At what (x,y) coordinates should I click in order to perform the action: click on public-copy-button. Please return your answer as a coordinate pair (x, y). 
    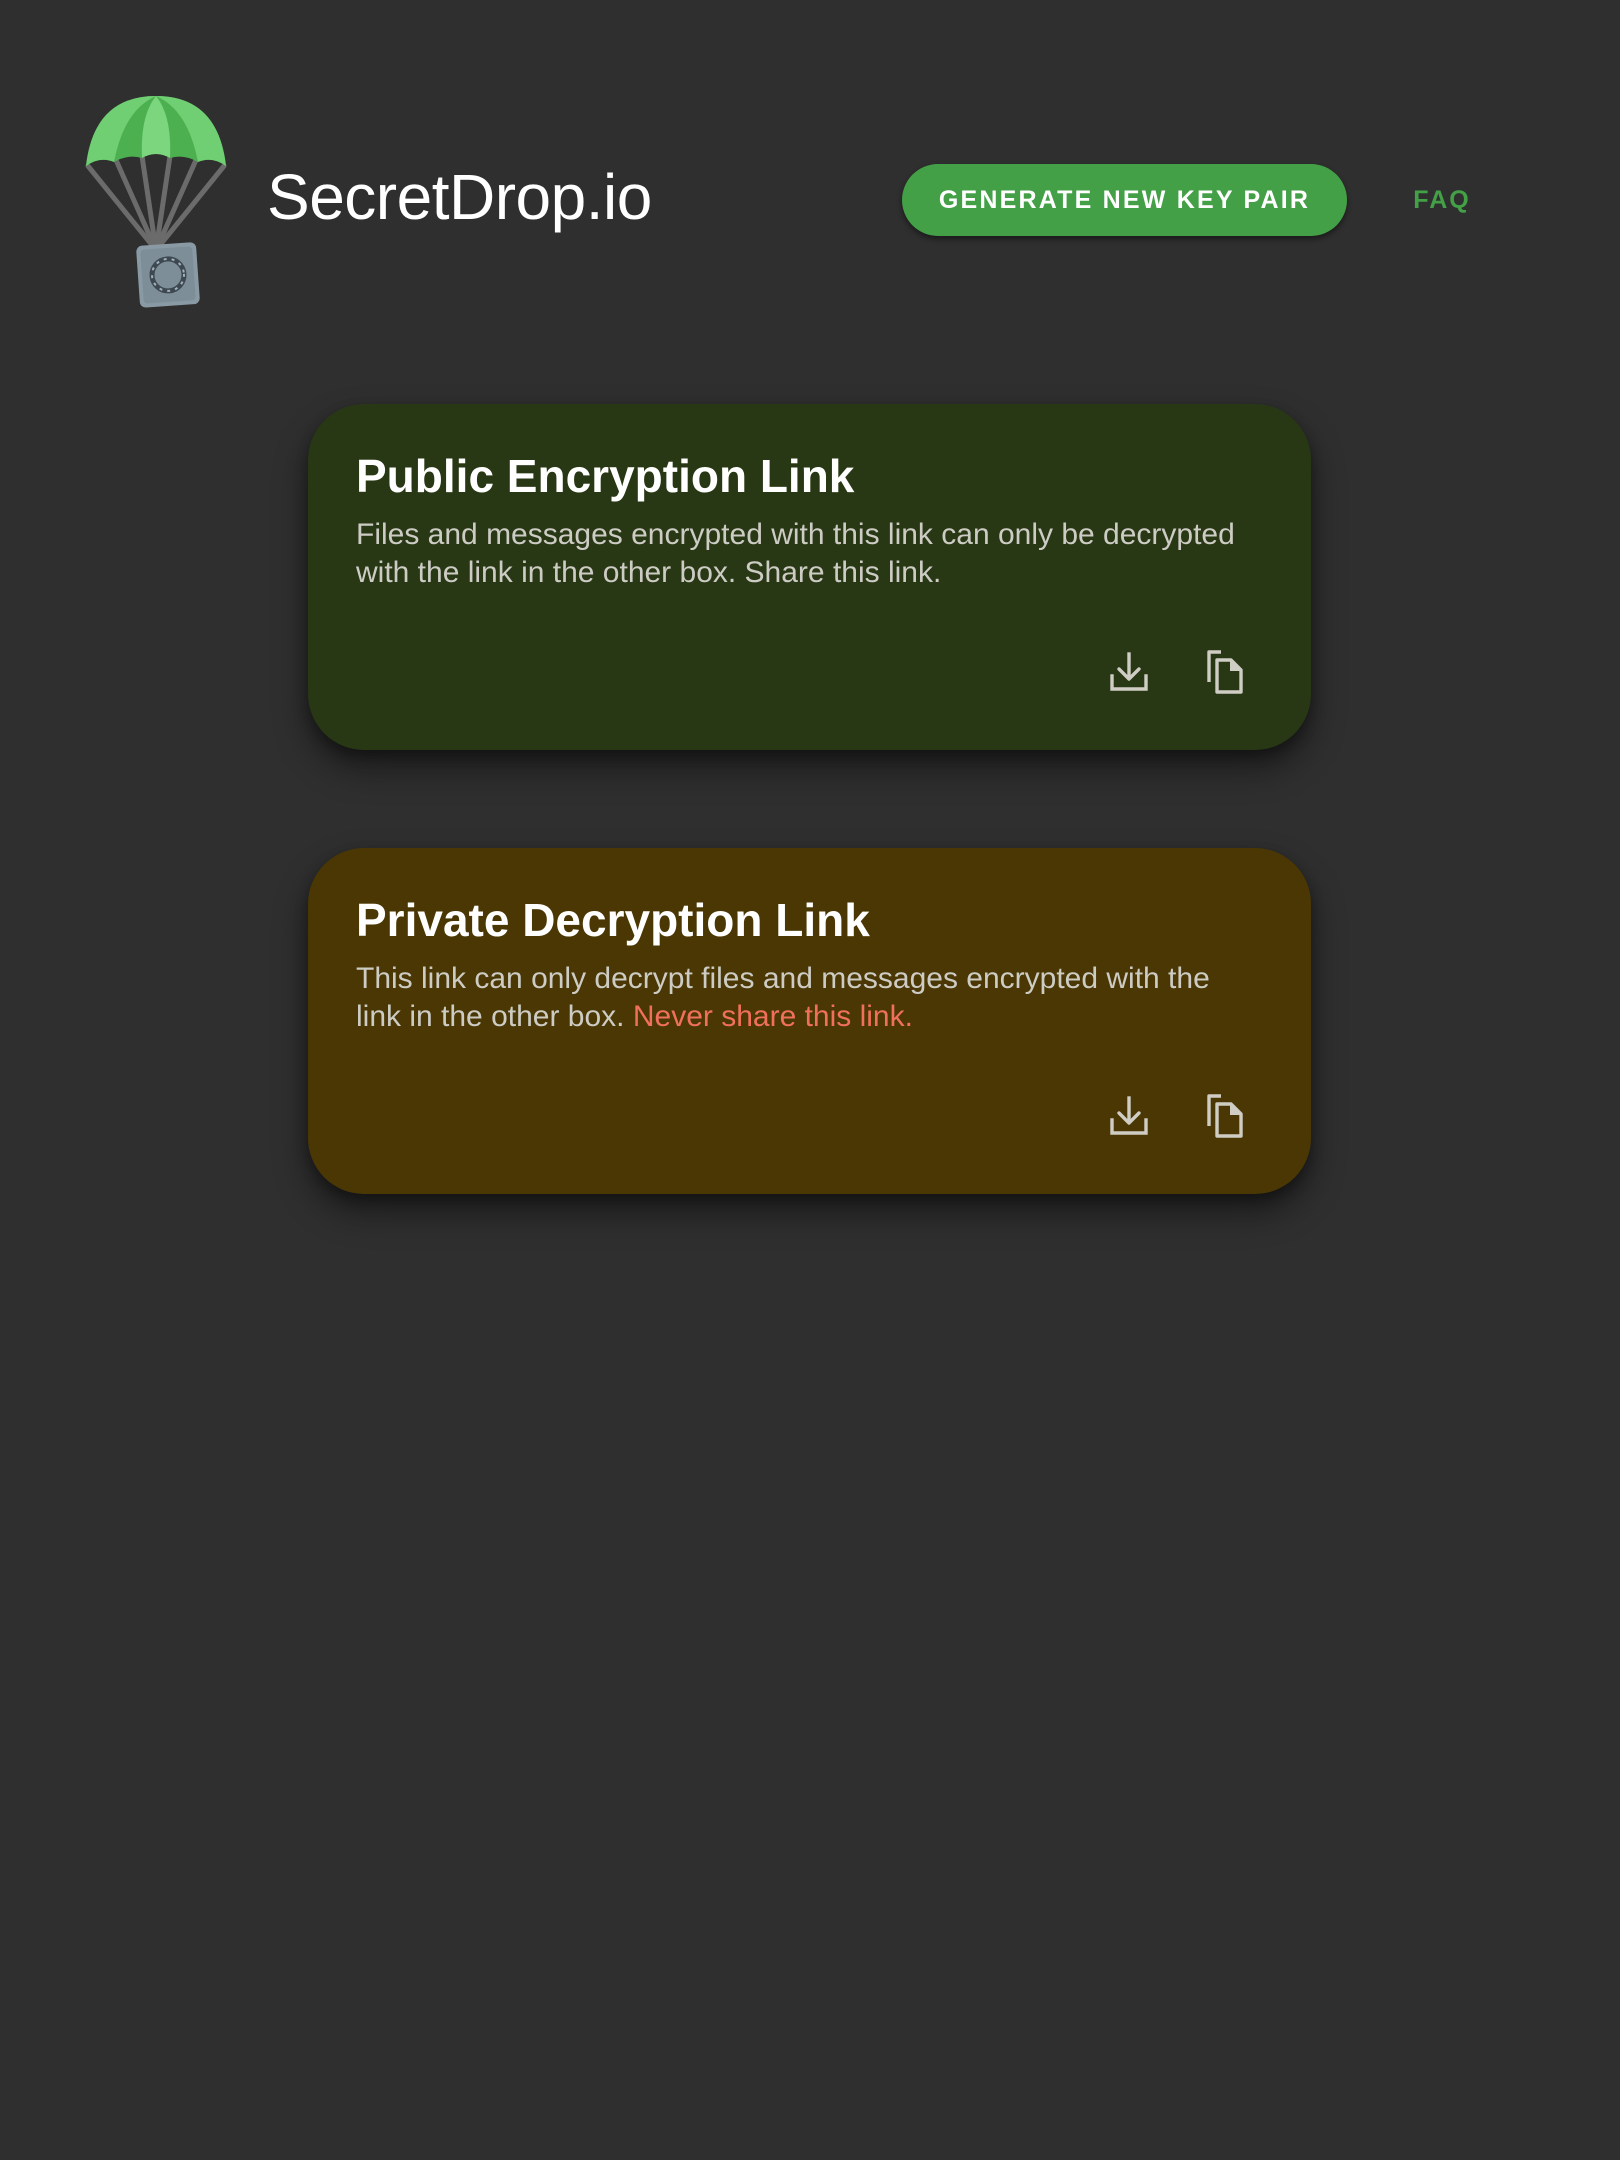
    Looking at the image, I should click on (1225, 672).